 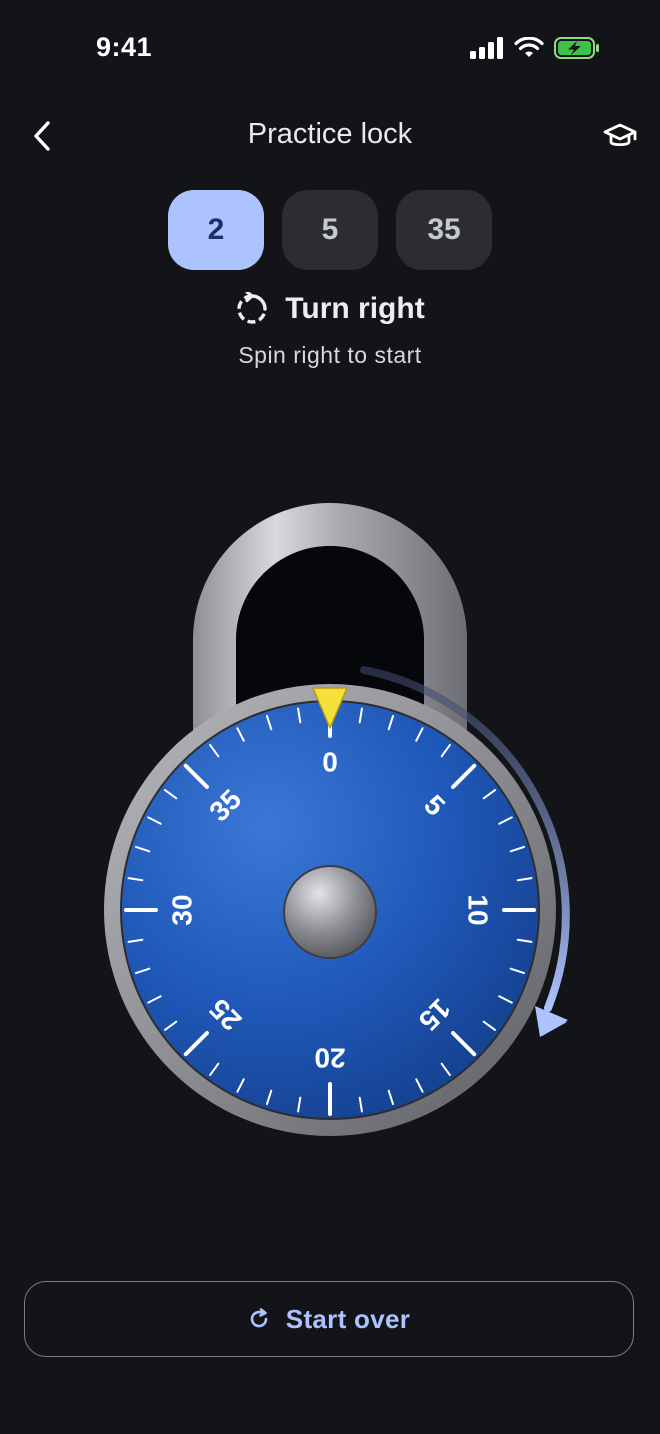 I want to click on wifi-icon, so click(x=529, y=47).